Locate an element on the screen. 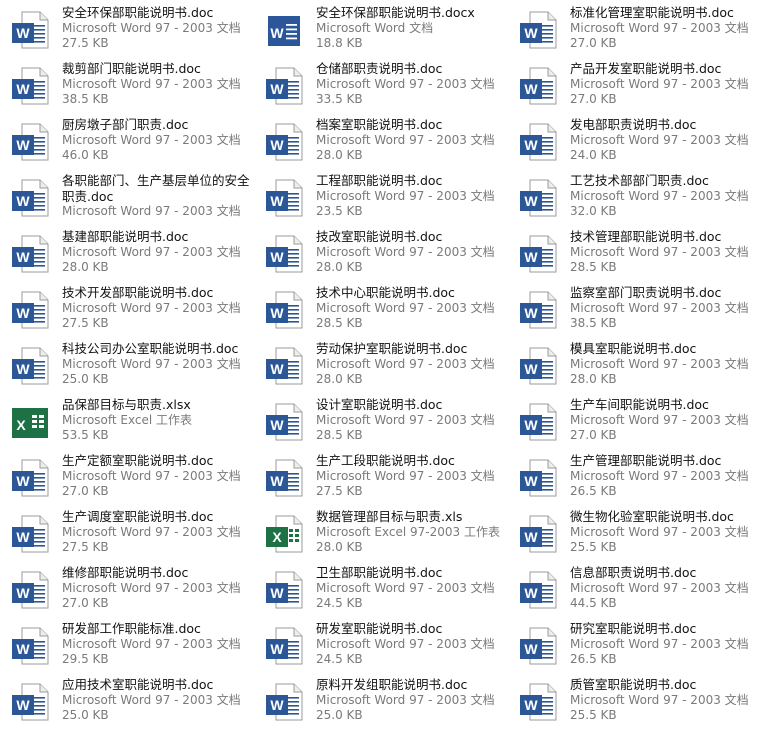  file-name: 技术开发部职能说明书.doc is located at coordinates (138, 292).